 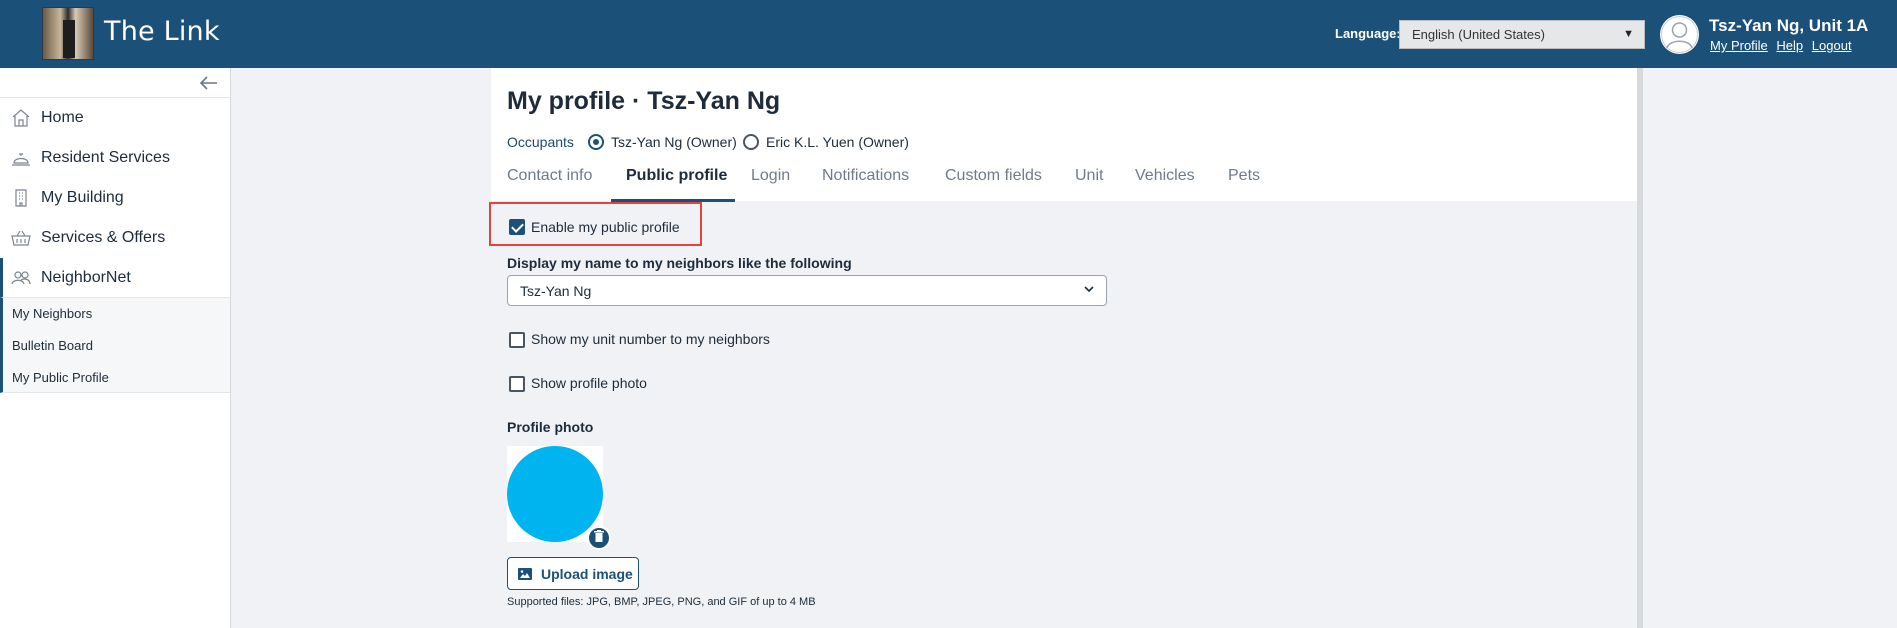 I want to click on logo-image, so click(x=68, y=33).